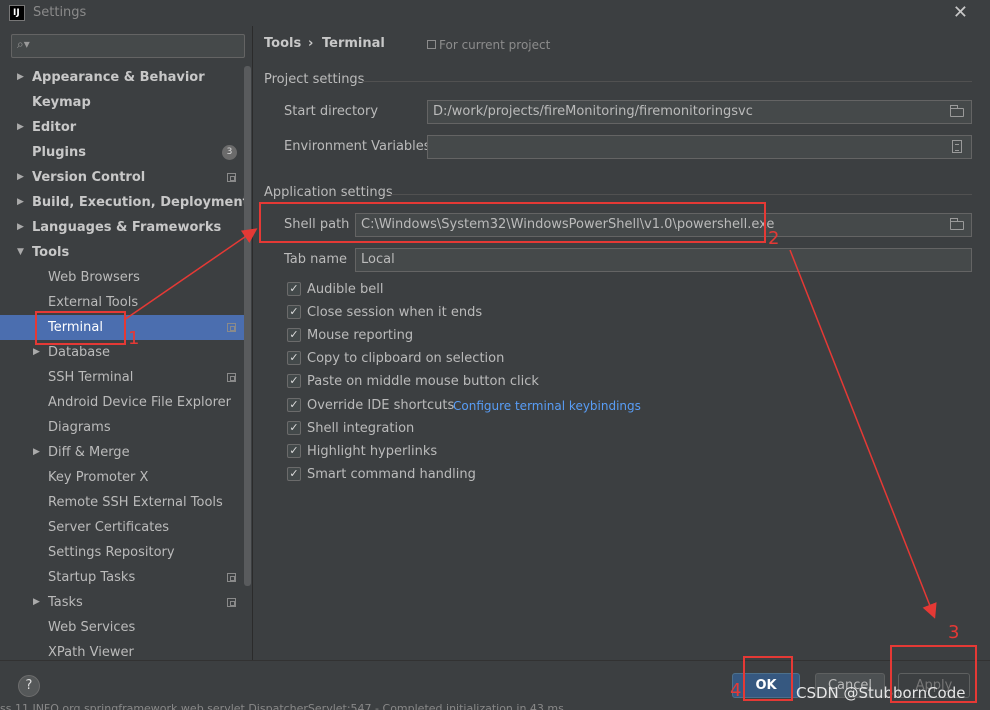  Describe the element at coordinates (92, 627) in the screenshot. I see `sidebar-item-label: Web Services` at that location.